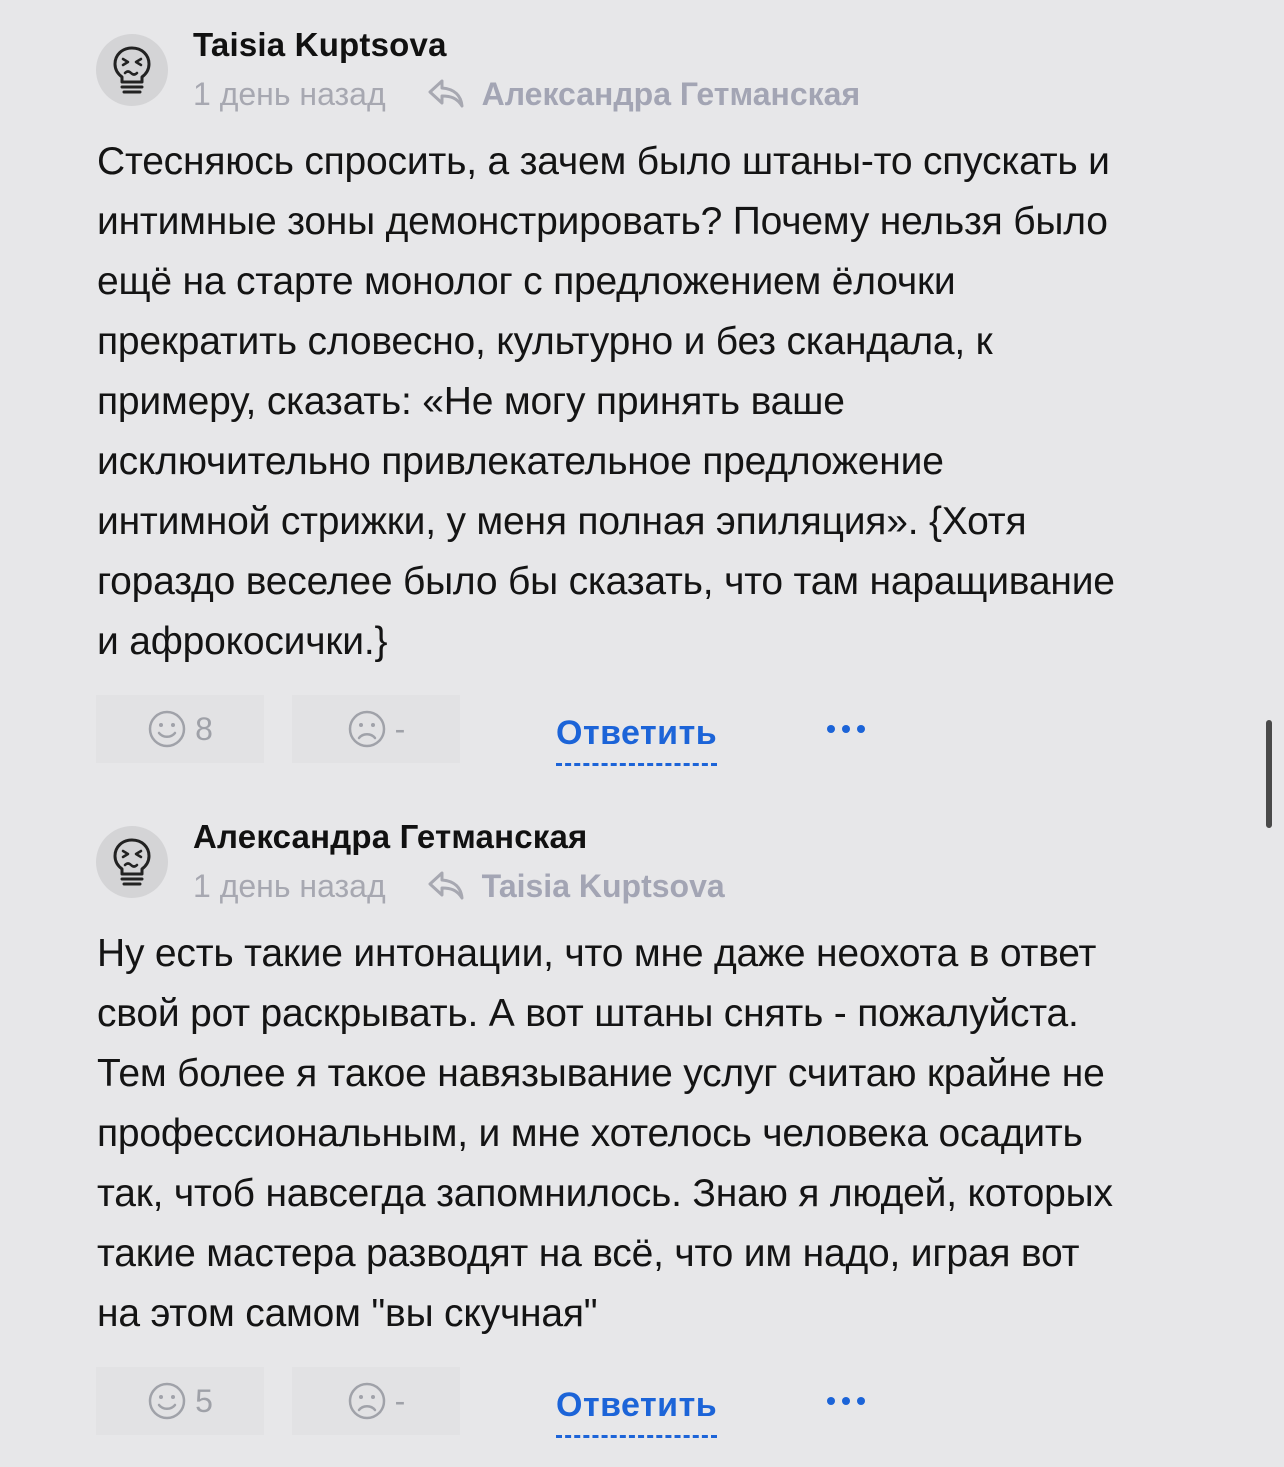 This screenshot has height=1467, width=1284. I want to click on comment-meta: 1 день назад Александра Гетманская, so click(526, 94).